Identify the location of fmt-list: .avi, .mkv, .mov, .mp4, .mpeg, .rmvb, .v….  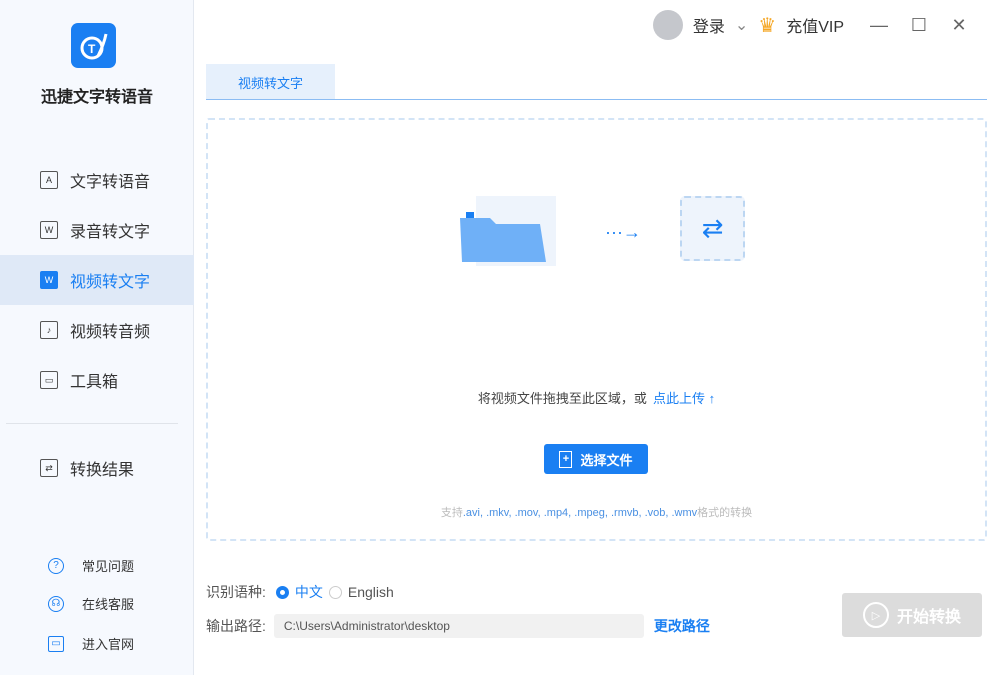
(580, 513).